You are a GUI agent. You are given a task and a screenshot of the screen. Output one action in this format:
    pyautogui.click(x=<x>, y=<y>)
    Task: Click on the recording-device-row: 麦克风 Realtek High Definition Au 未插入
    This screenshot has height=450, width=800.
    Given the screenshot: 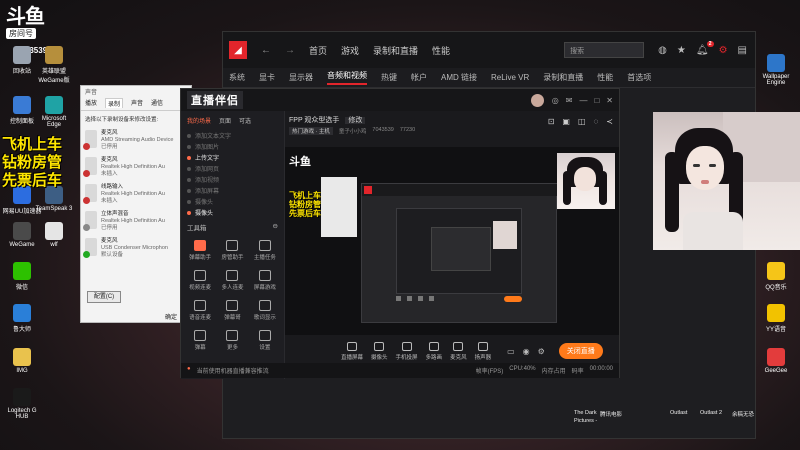 What is the action you would take?
    pyautogui.click(x=136, y=167)
    